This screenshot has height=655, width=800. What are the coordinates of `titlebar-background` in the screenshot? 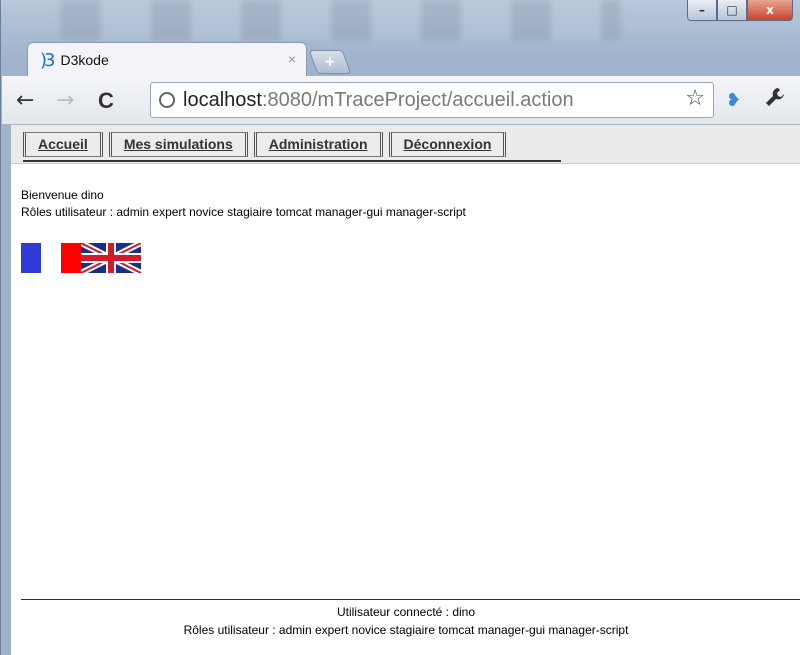 It's located at (341, 20).